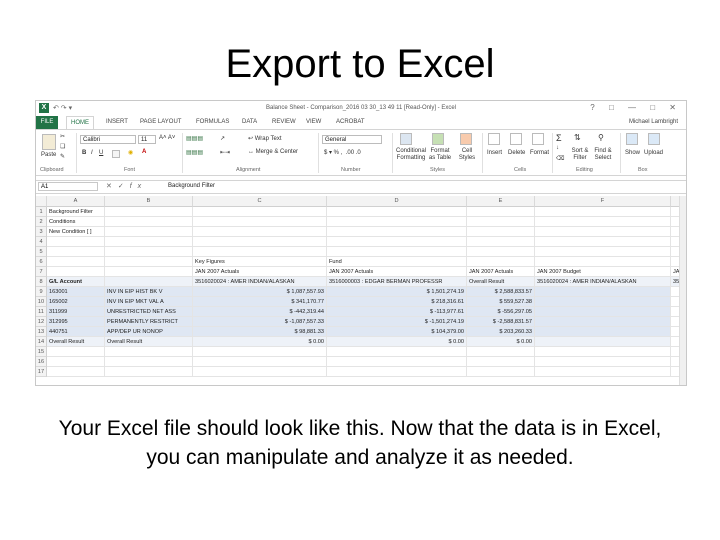 Image resolution: width=720 pixels, height=540 pixels. I want to click on cell-b: INV IN EIP HIST BK V, so click(149, 292).